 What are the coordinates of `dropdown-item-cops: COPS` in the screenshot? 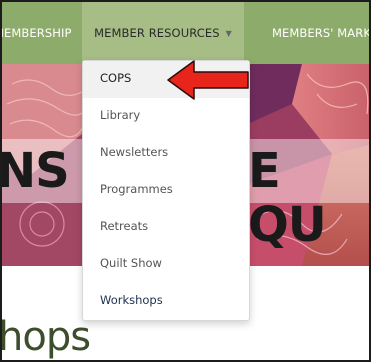 It's located at (166, 79).